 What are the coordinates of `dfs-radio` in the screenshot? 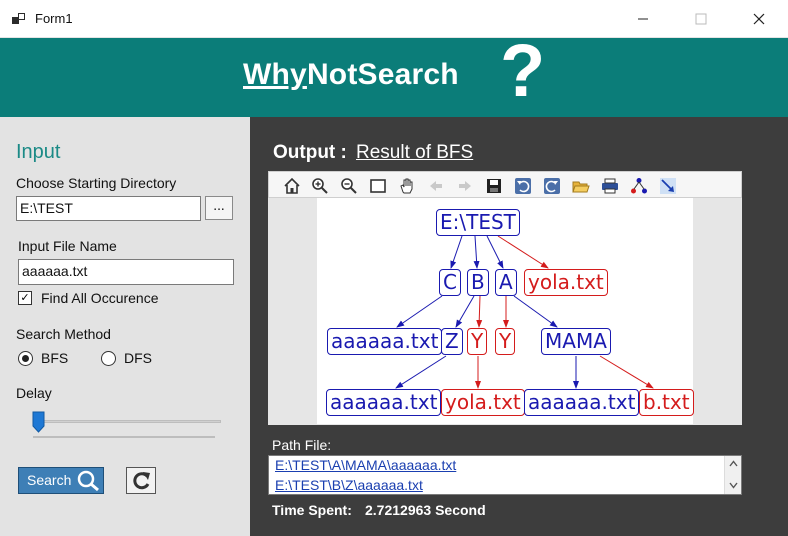 It's located at (108, 358).